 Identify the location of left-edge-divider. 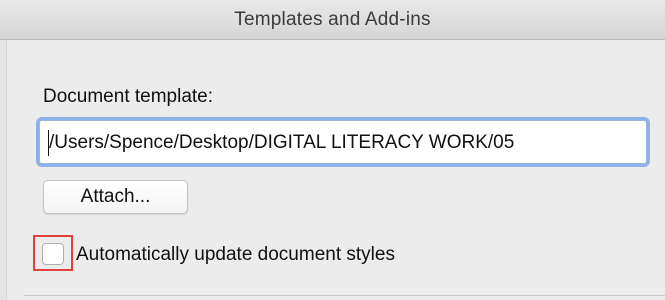
(3, 170).